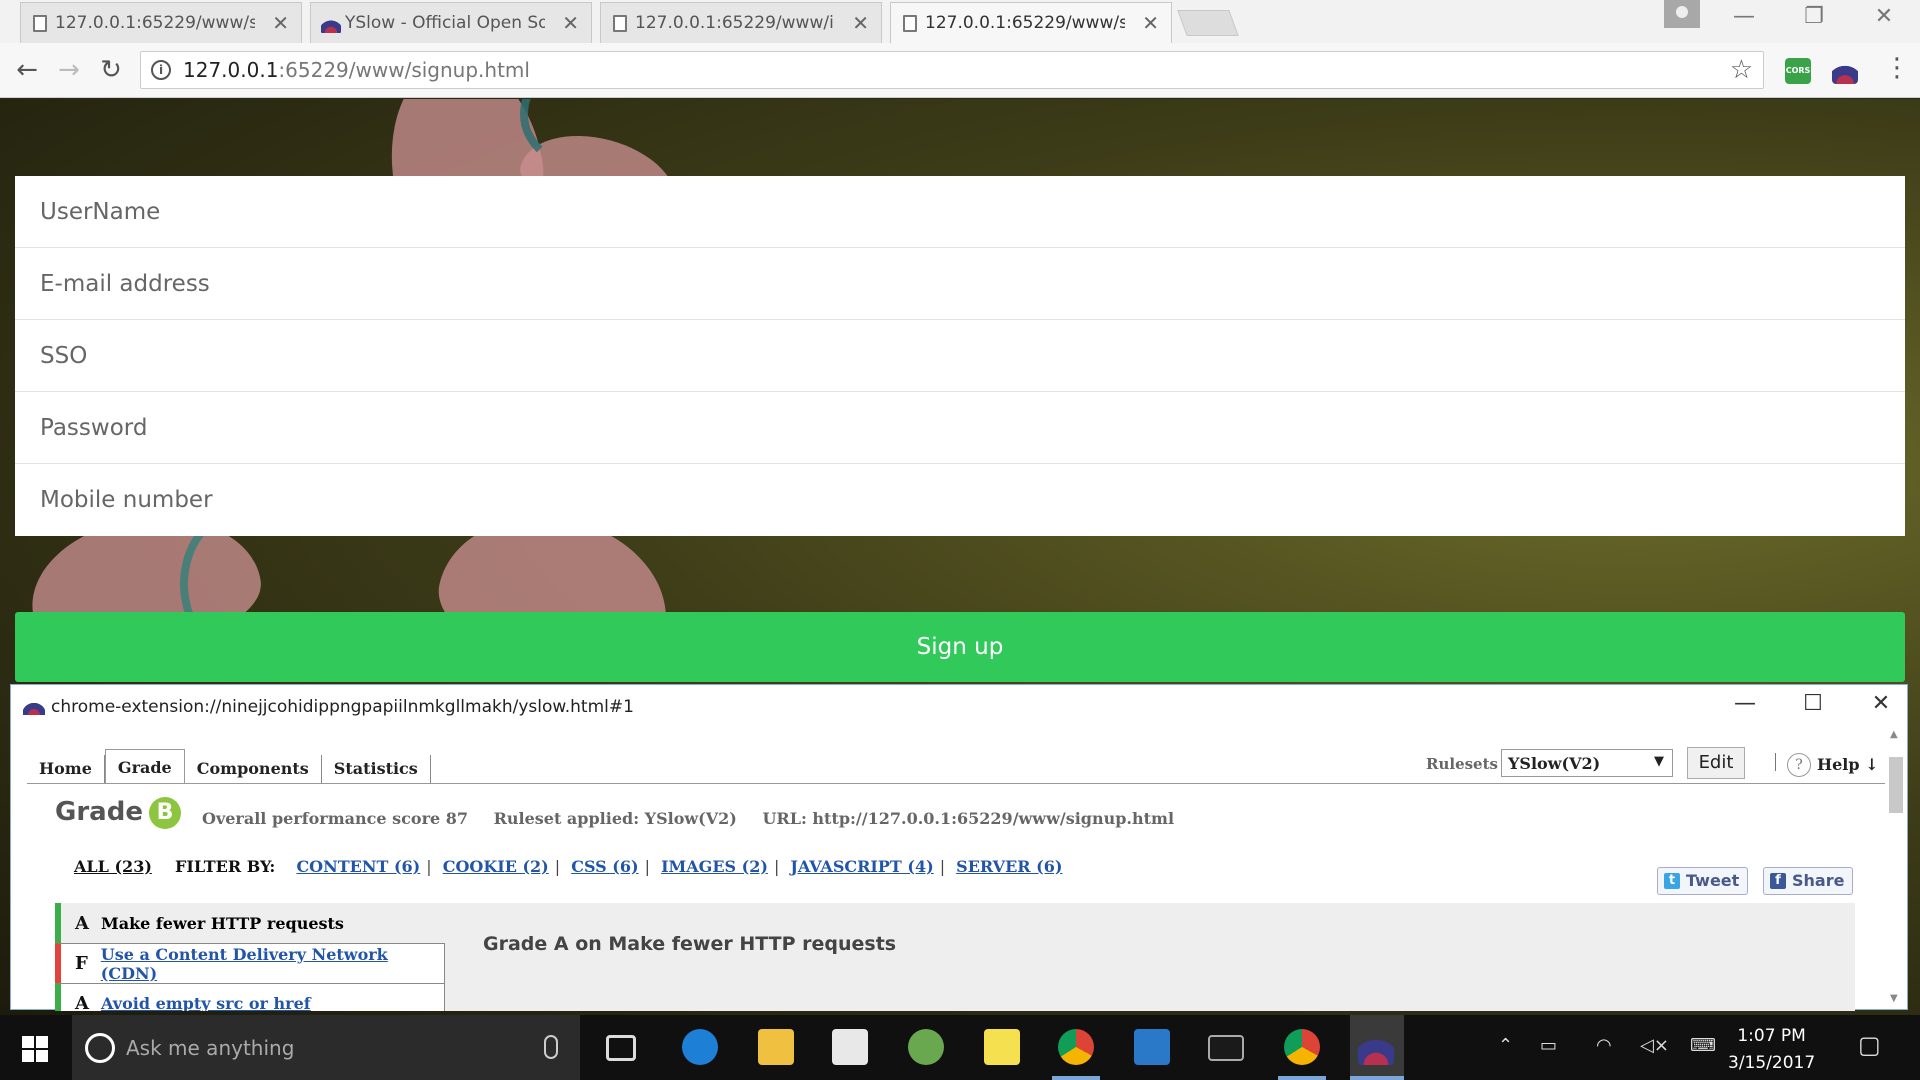 The image size is (1920, 1080). Describe the element at coordinates (250, 923) in the screenshot. I see `rule-item-selected: A Make fewer HTTP requests` at that location.